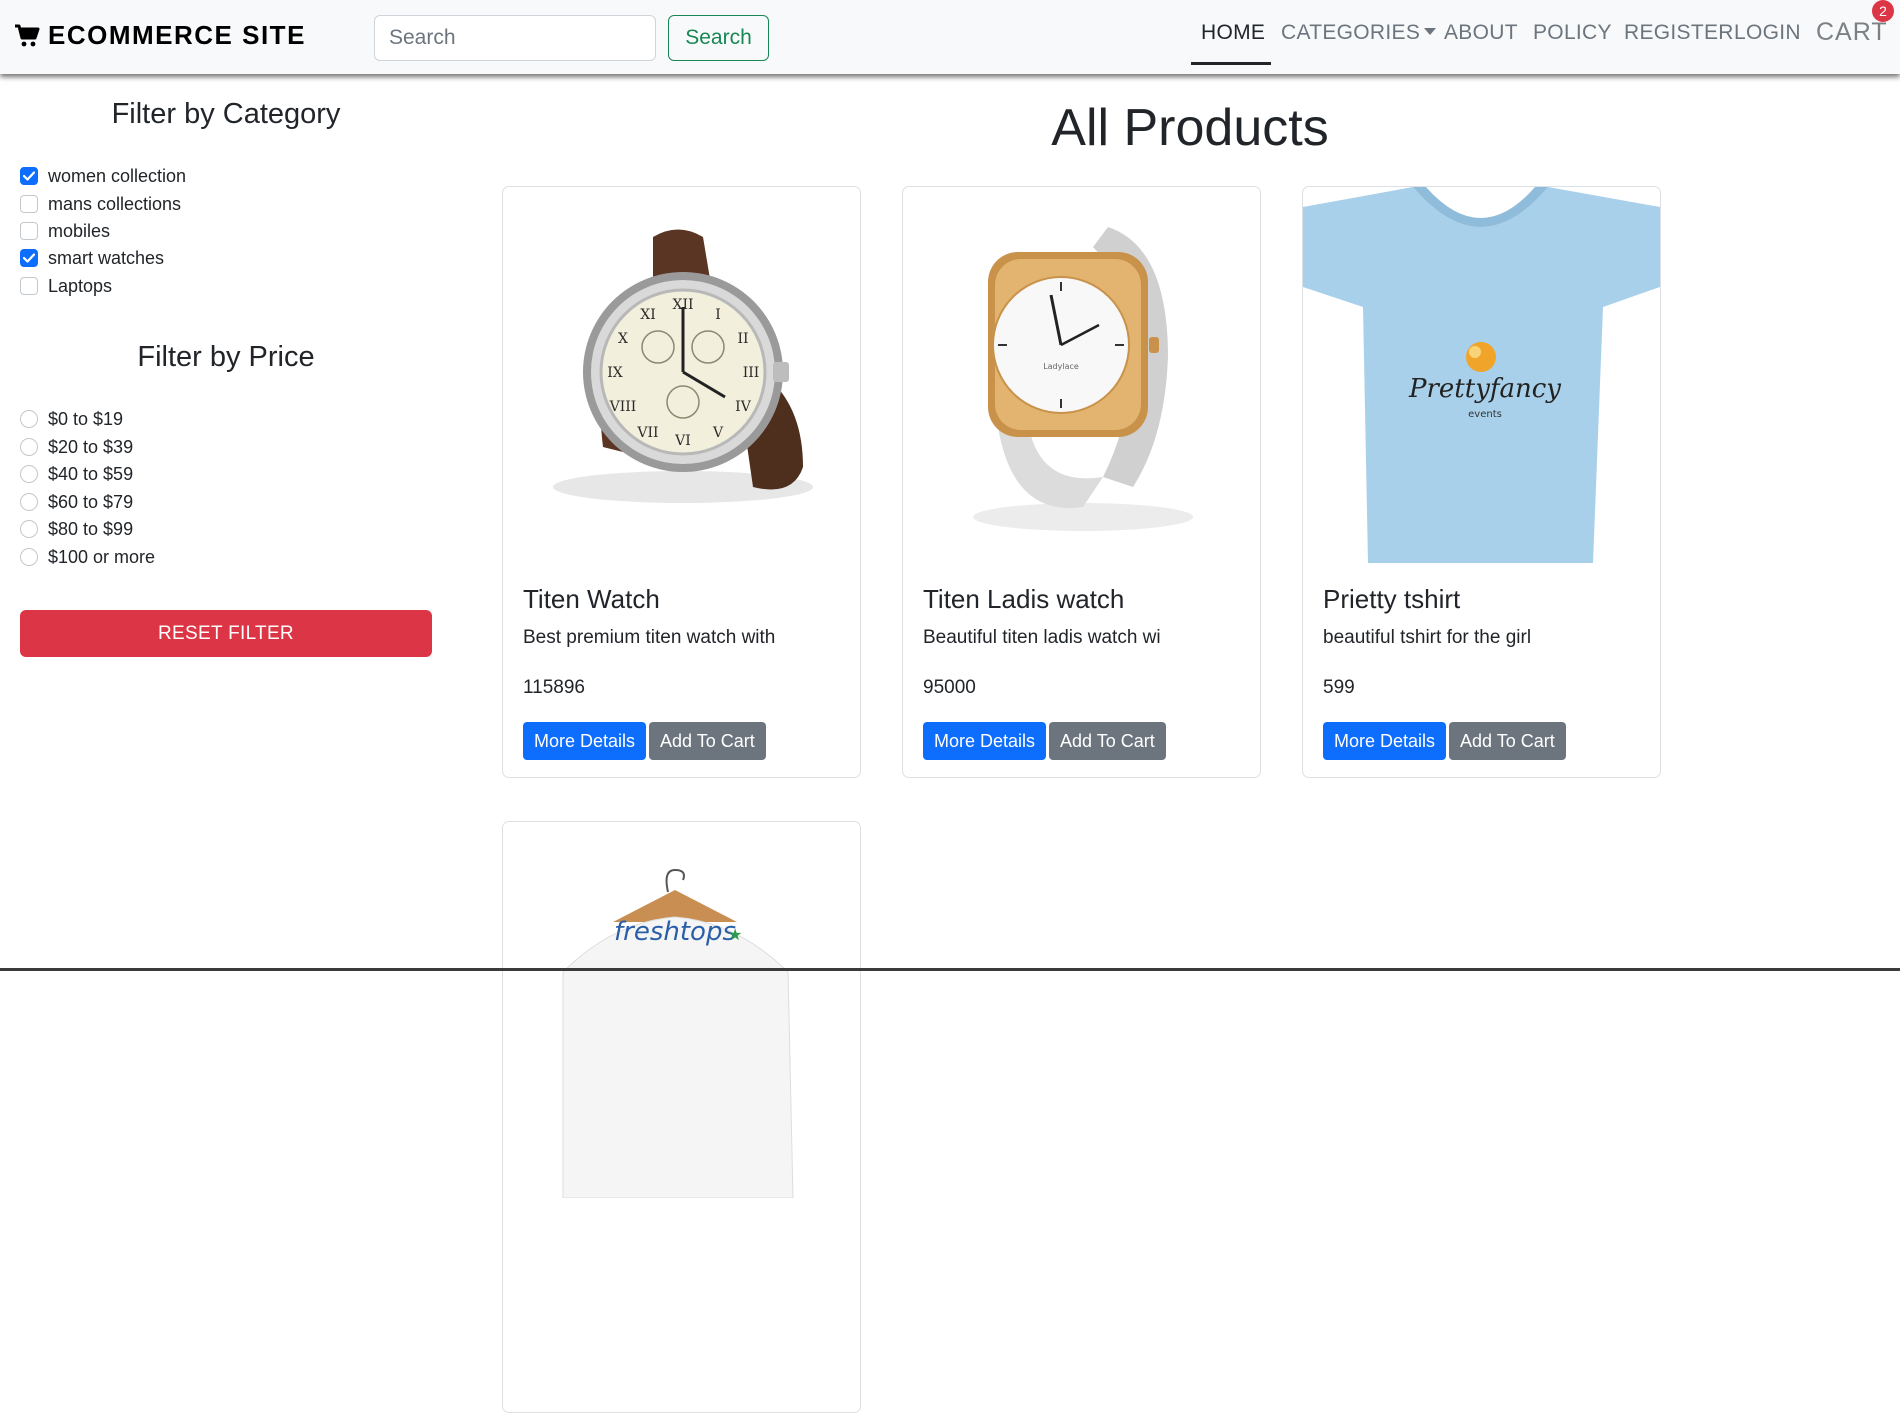  What do you see at coordinates (86, 418) in the screenshot?
I see `price-label: $0 to $19` at bounding box center [86, 418].